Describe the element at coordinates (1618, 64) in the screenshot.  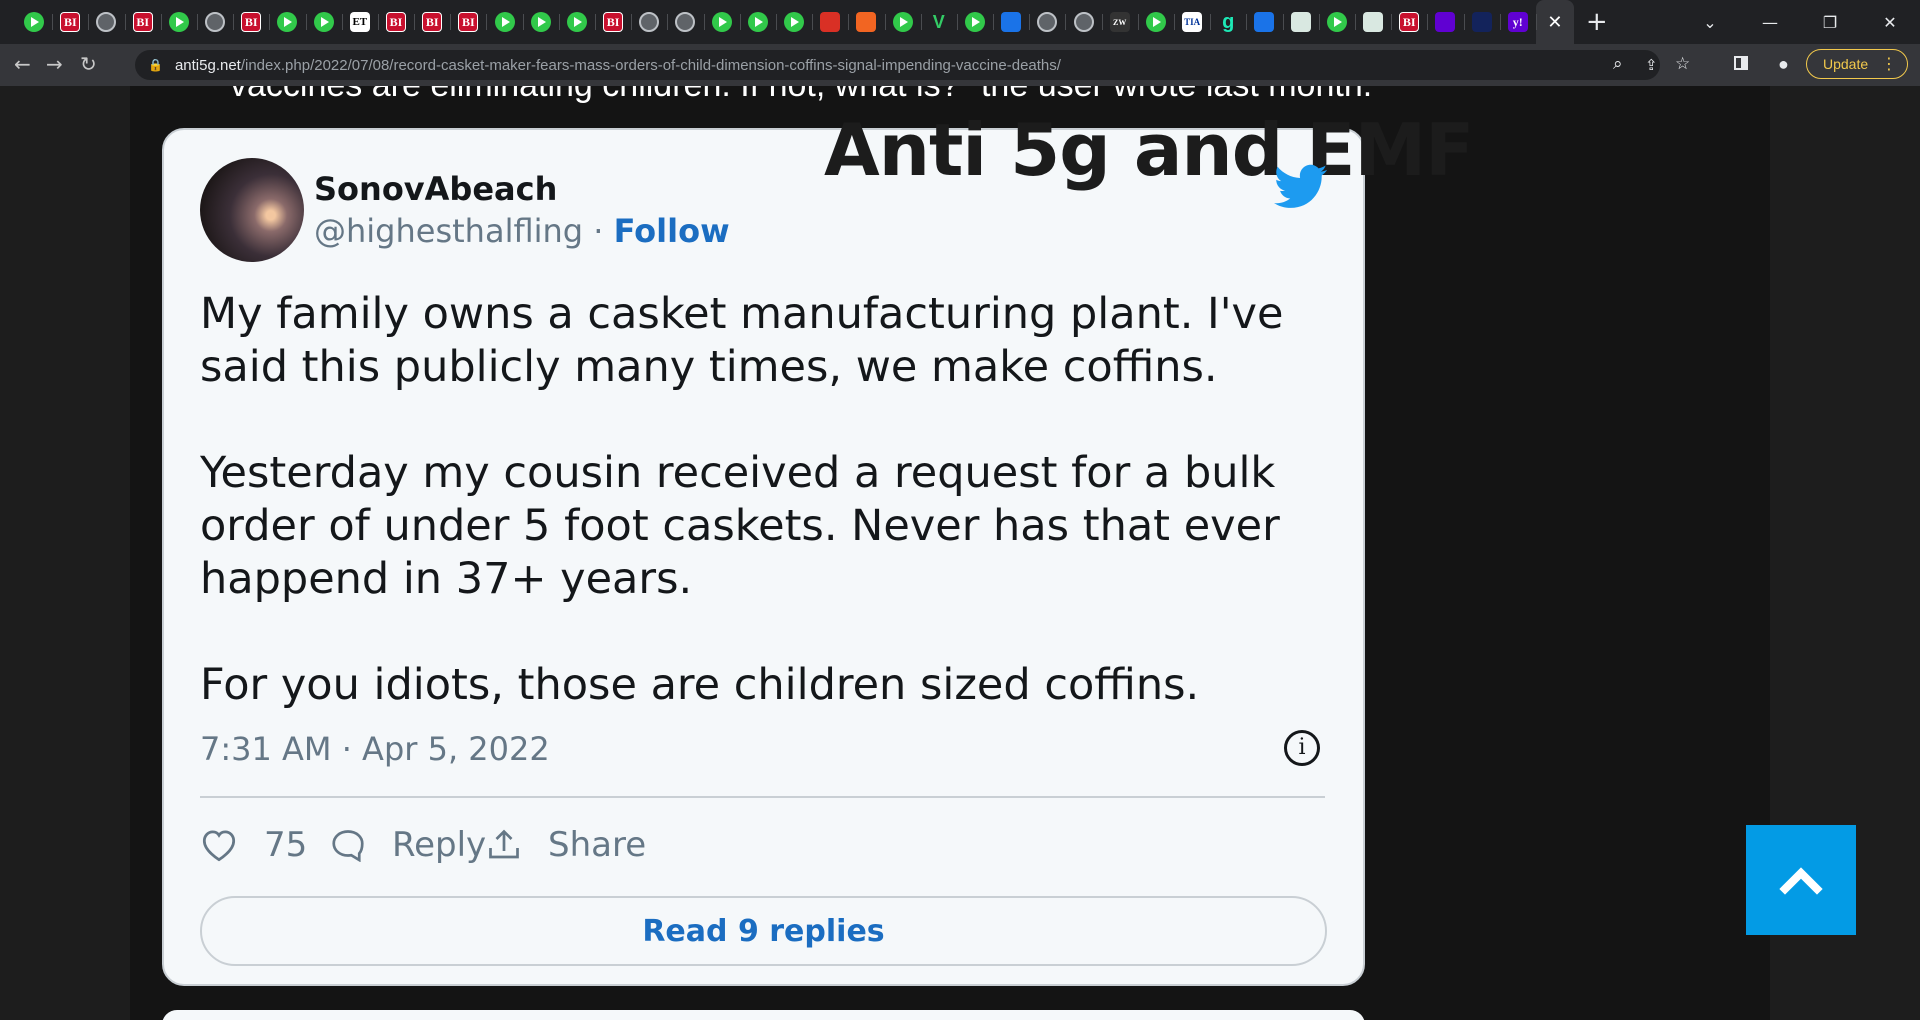
I see `zoom-icon: ⌕` at that location.